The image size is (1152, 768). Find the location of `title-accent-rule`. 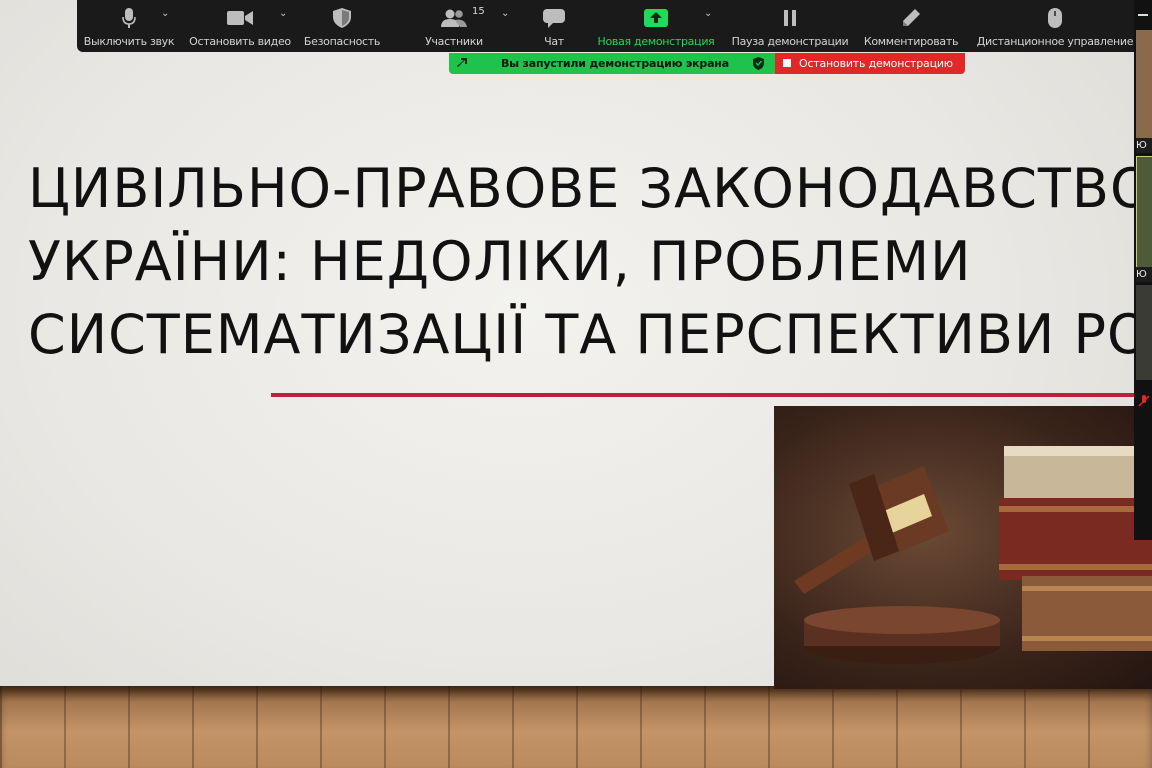

title-accent-rule is located at coordinates (711, 395).